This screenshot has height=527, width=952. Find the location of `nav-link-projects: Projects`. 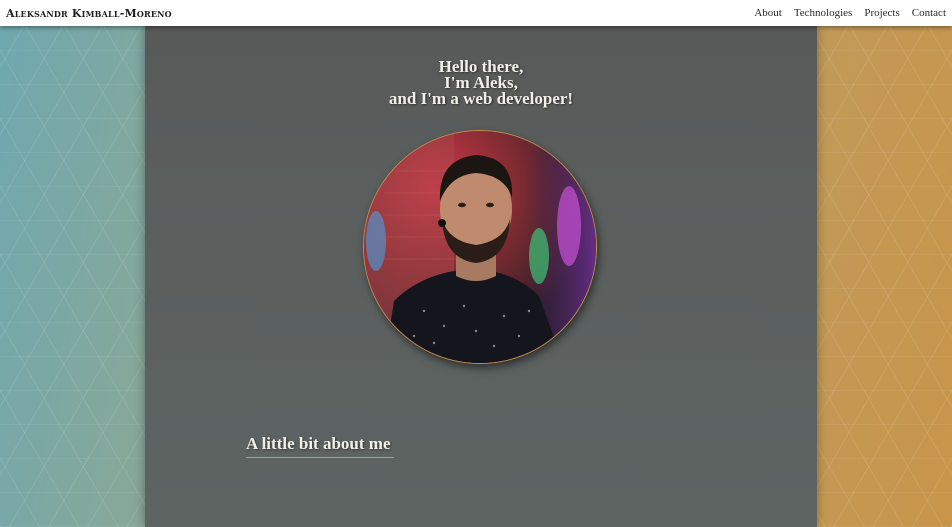

nav-link-projects: Projects is located at coordinates (881, 13).